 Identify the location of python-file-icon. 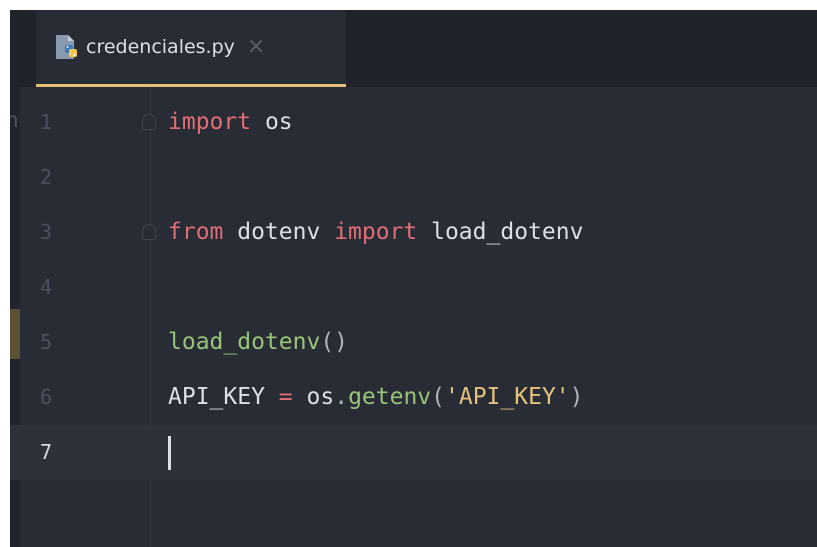
(67, 47).